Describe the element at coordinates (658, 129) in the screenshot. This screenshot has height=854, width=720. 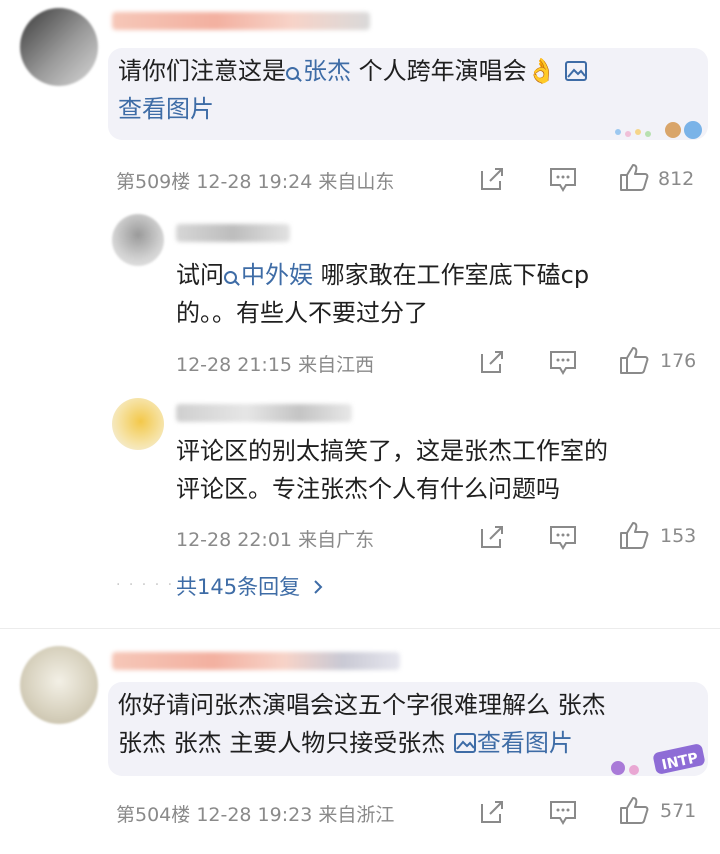
I see `sticker-decoration` at that location.